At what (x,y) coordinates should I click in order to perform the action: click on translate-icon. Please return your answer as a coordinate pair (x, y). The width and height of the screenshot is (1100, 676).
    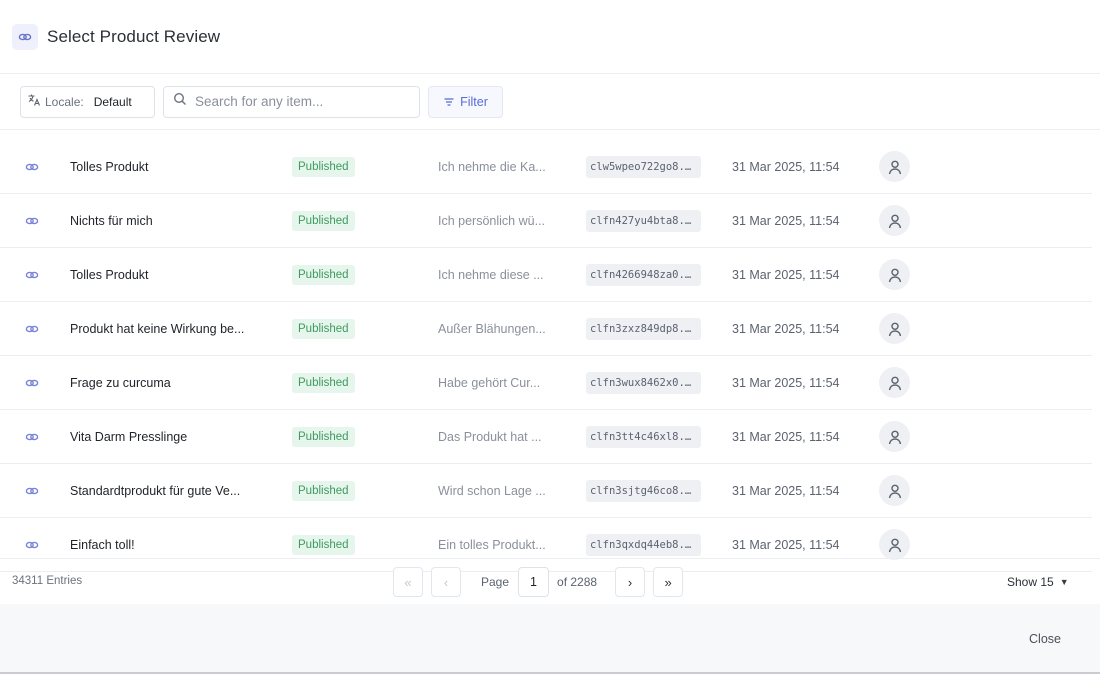
    Looking at the image, I should click on (34, 101).